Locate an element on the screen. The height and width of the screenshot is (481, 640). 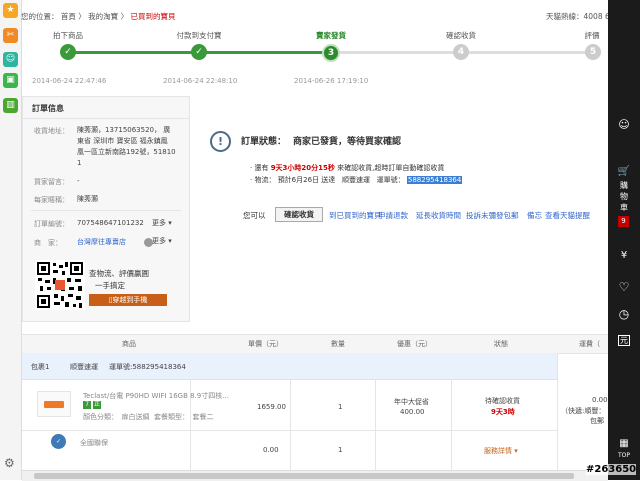
column-header: 運費（ is located at coordinates (589, 344).